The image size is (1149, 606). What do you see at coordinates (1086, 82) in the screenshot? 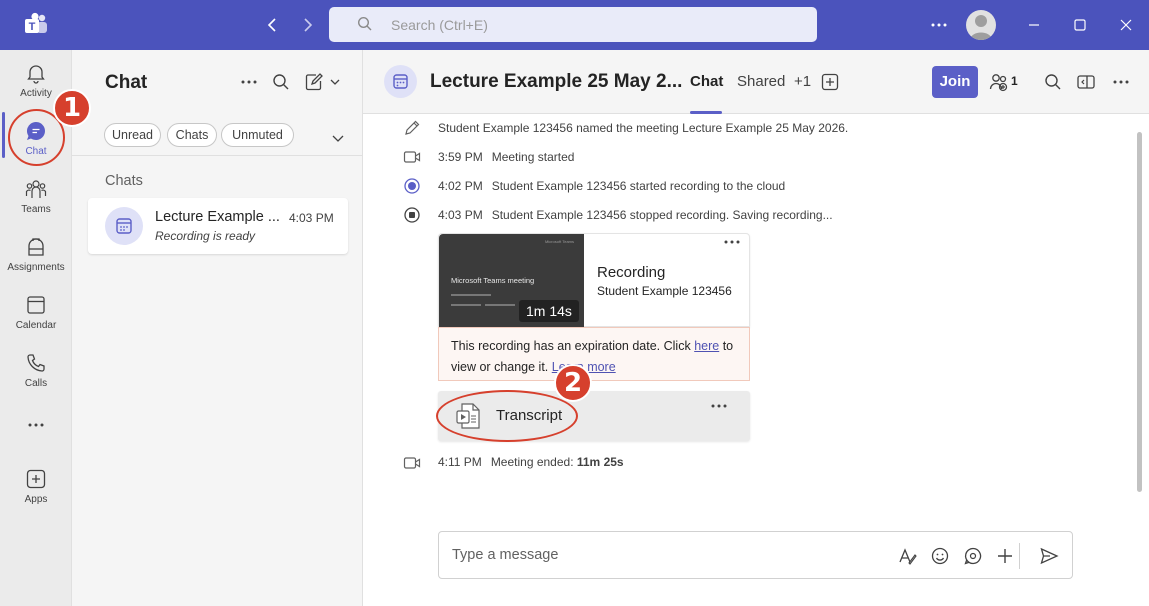
I see `popout-icon` at bounding box center [1086, 82].